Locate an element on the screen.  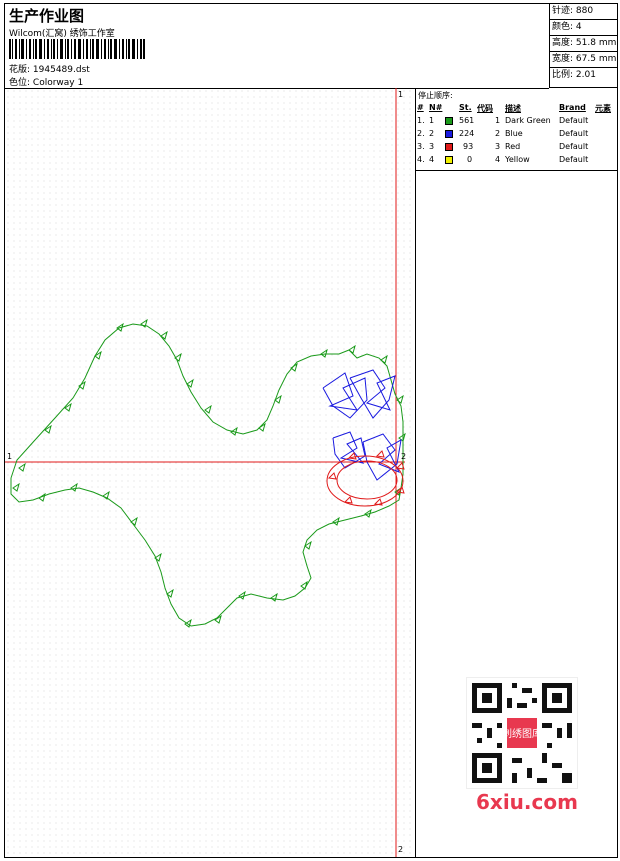
barcode is located at coordinates (77, 49).